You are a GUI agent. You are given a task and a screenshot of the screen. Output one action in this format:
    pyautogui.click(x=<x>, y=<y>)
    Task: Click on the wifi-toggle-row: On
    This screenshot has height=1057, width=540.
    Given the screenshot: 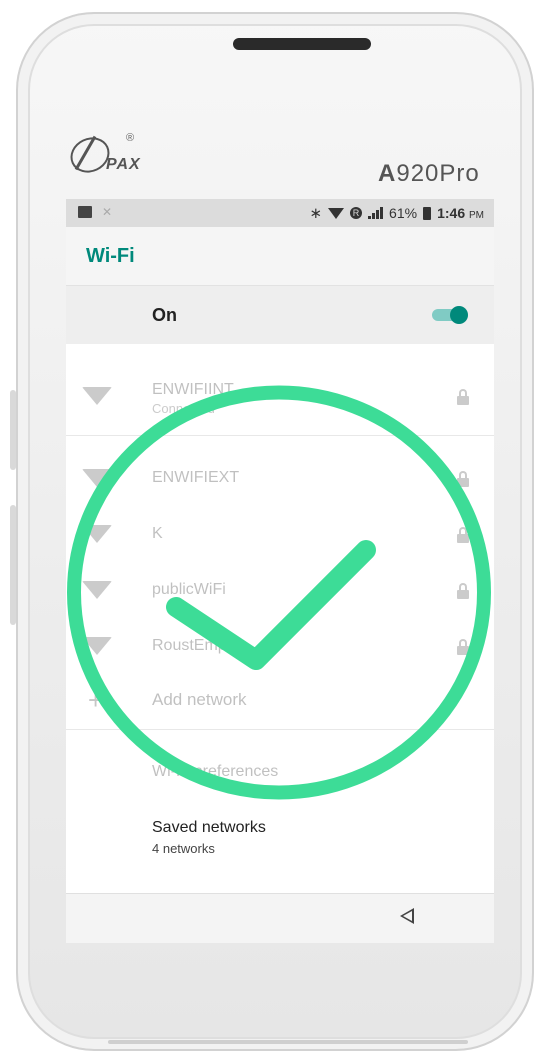 What is the action you would take?
    pyautogui.click(x=280, y=315)
    